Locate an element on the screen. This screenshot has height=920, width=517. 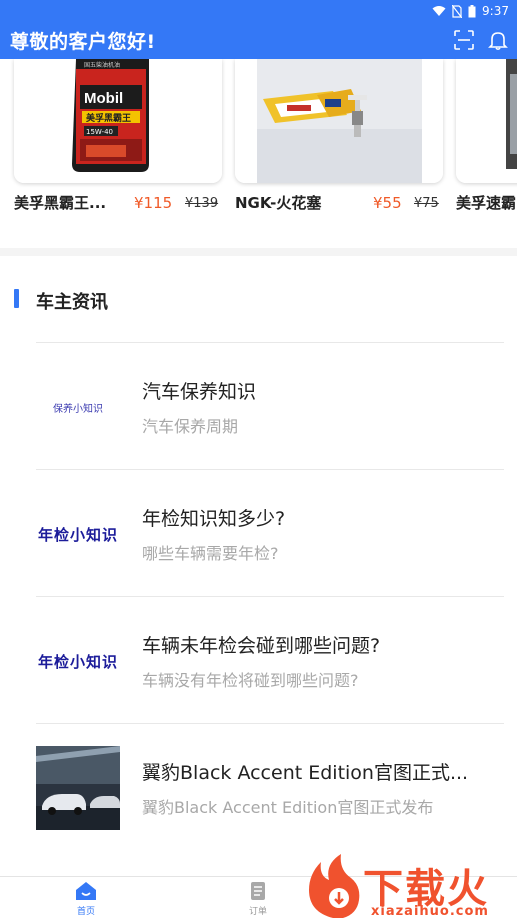
home-icon is located at coordinates (86, 891).